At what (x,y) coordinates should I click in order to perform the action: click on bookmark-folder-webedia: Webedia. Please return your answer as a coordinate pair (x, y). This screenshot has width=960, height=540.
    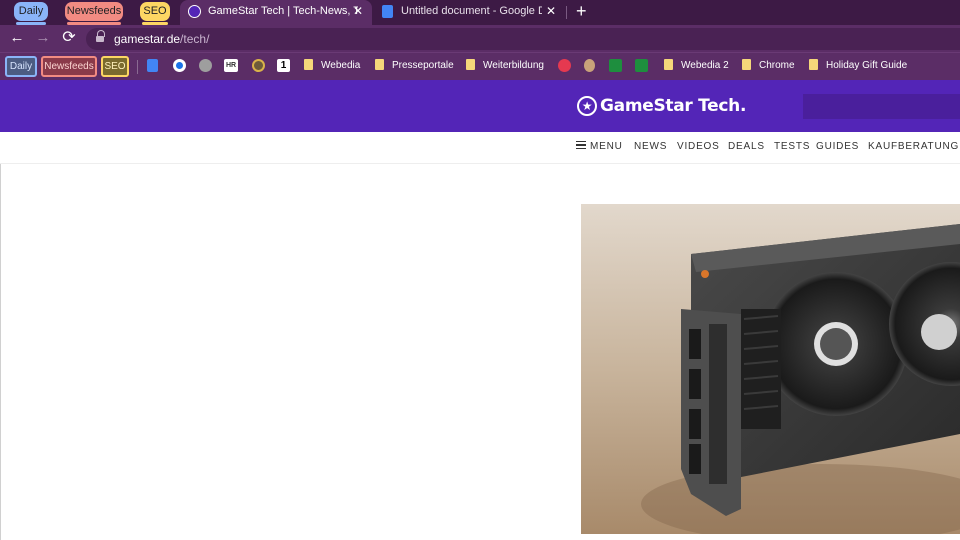
    Looking at the image, I should click on (332, 66).